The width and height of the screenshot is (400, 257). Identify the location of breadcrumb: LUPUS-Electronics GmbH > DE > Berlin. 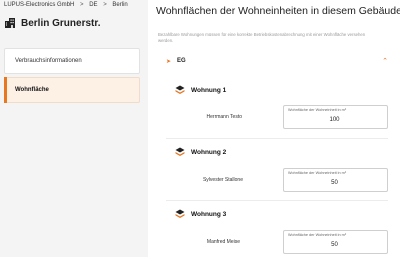
(66, 5).